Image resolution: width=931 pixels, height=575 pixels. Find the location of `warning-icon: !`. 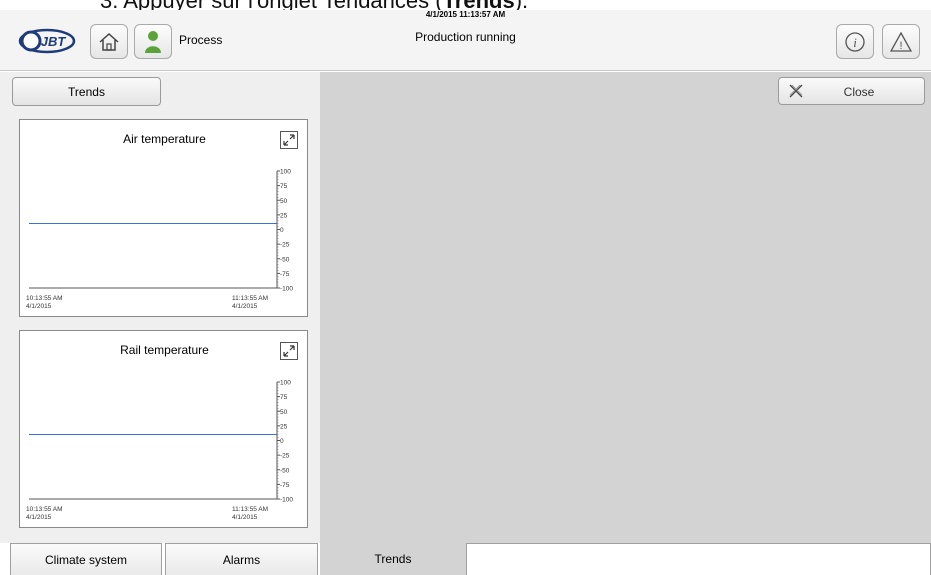

warning-icon: ! is located at coordinates (901, 41).